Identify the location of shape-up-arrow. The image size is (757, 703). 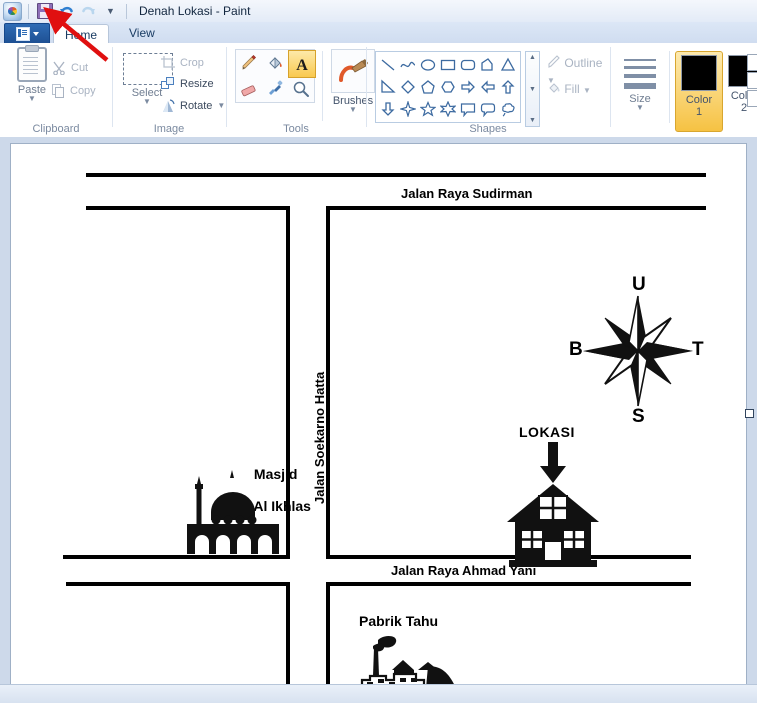
(508, 87).